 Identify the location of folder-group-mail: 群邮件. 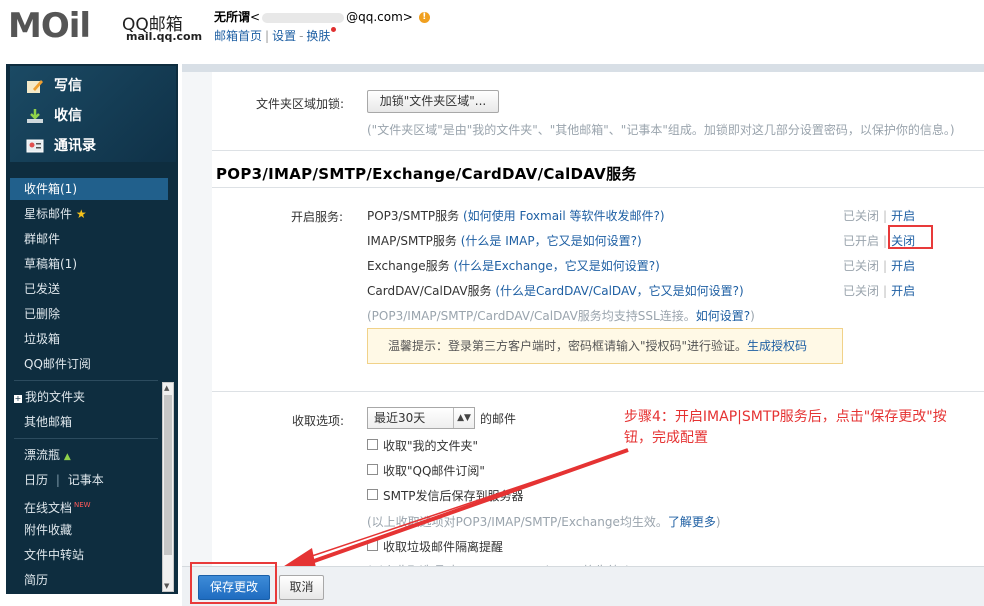
(89, 239).